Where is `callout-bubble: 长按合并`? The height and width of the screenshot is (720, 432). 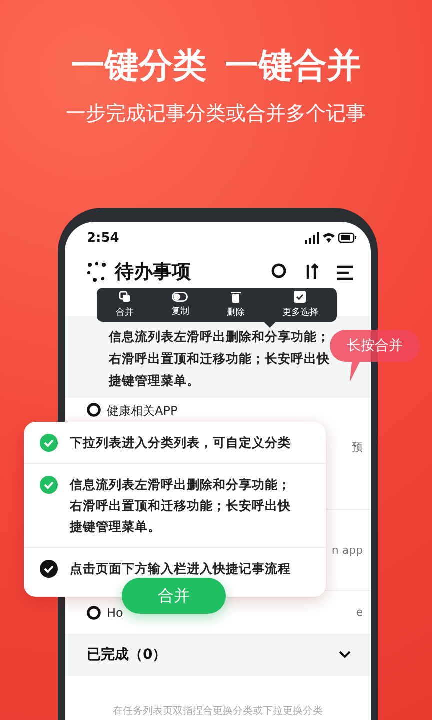 callout-bubble: 长按合并 is located at coordinates (375, 356).